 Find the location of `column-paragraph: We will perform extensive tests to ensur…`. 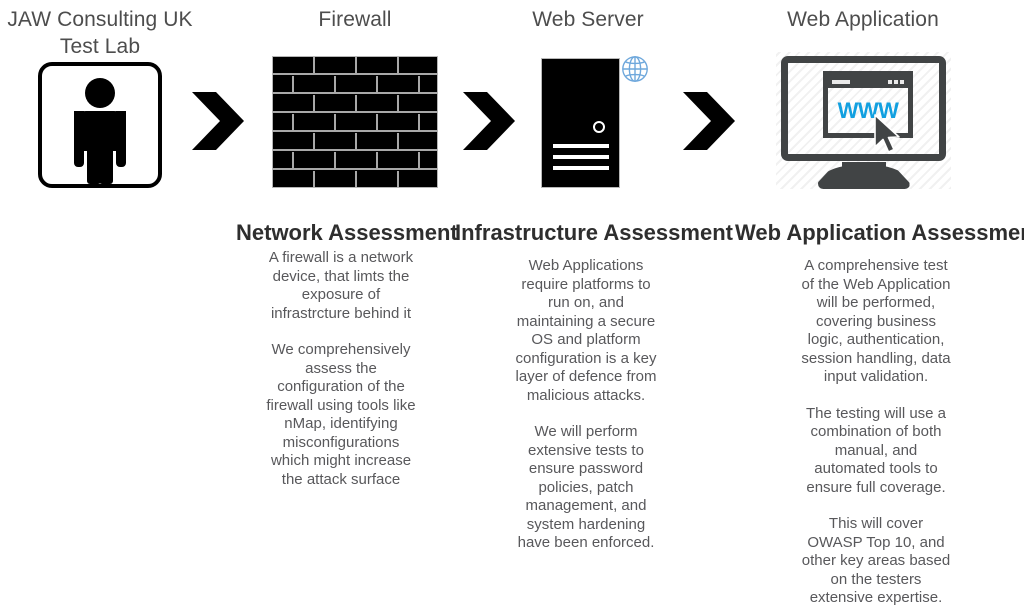

column-paragraph: We will perform extensive tests to ensur… is located at coordinates (586, 487).